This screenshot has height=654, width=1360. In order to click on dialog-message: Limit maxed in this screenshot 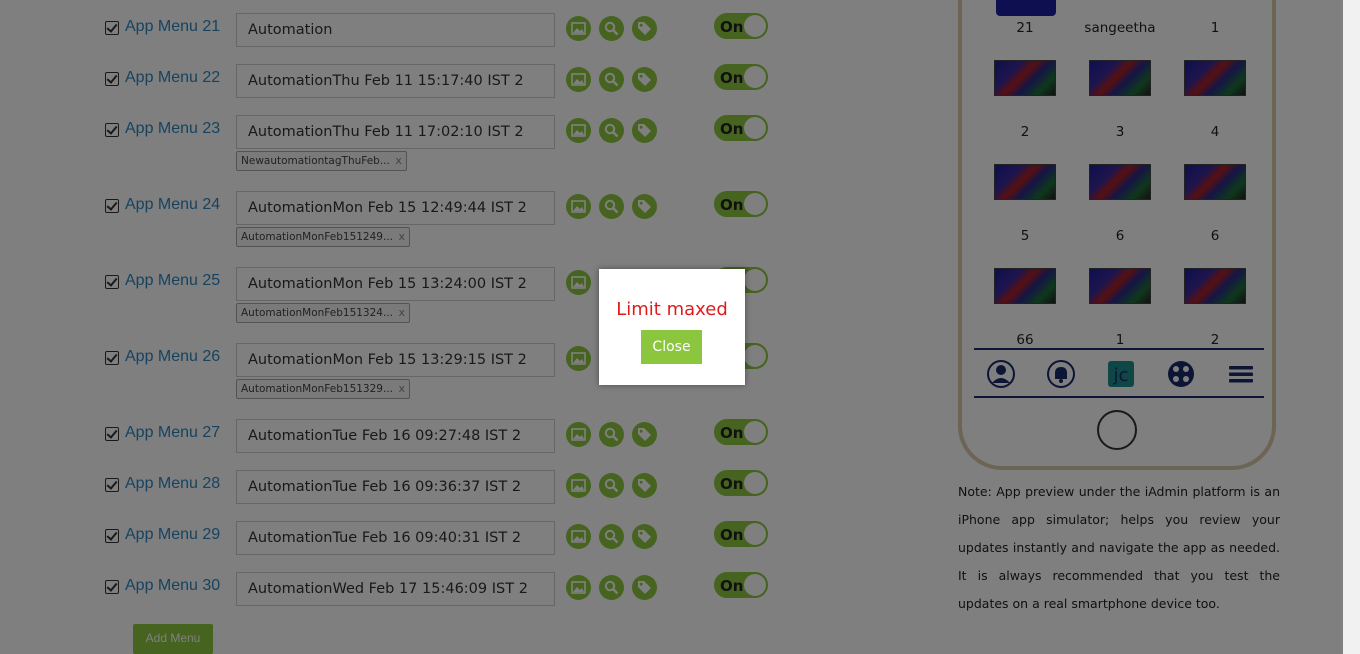, I will do `click(672, 309)`.